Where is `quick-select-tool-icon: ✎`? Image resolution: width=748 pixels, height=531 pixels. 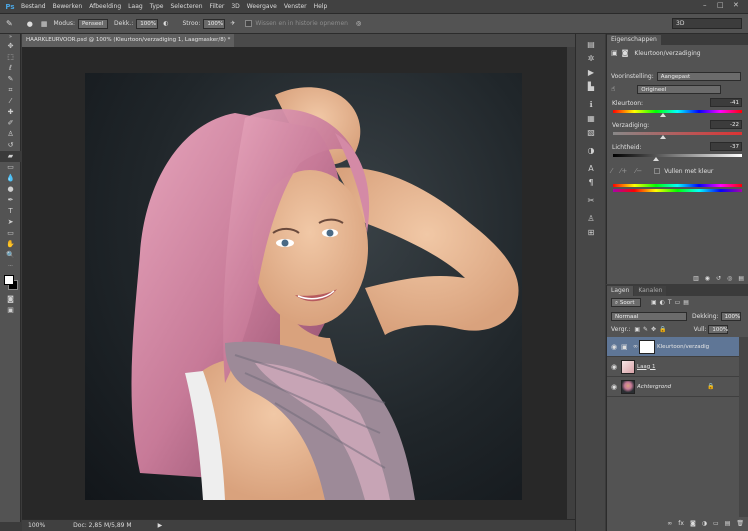 quick-select-tool-icon: ✎ is located at coordinates (10, 79).